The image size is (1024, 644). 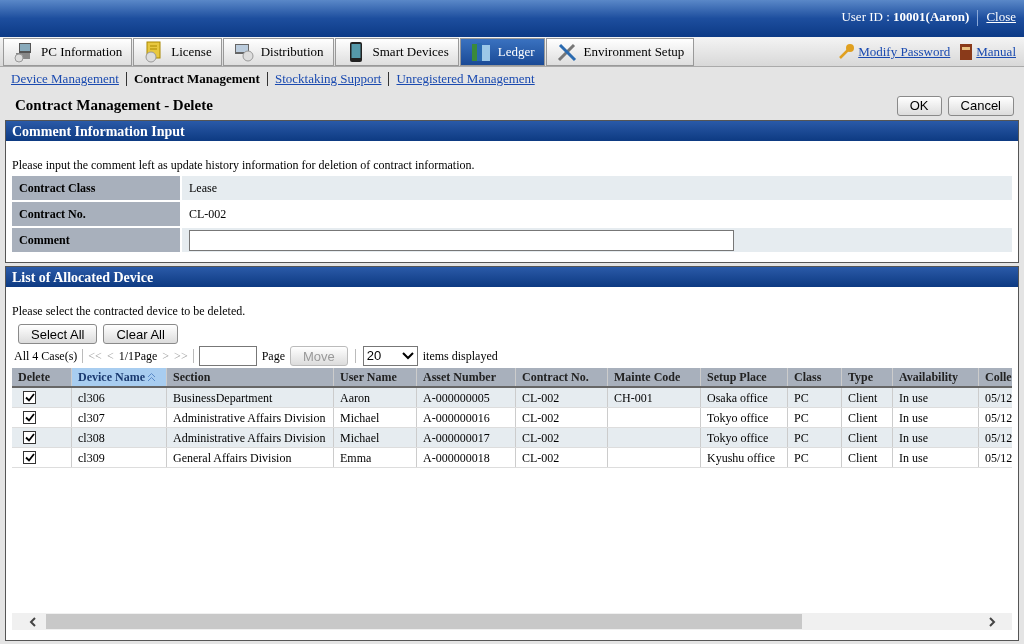 What do you see at coordinates (151, 377) in the screenshot?
I see `sort-icon` at bounding box center [151, 377].